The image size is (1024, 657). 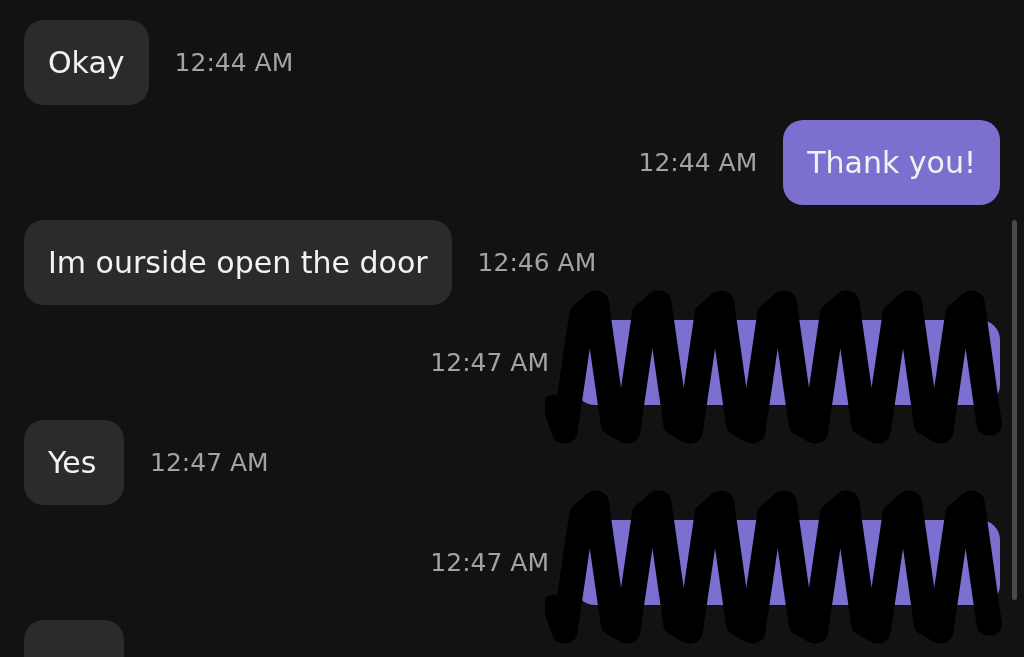 What do you see at coordinates (86, 62) in the screenshot?
I see `received-message-bubble: Okay` at bounding box center [86, 62].